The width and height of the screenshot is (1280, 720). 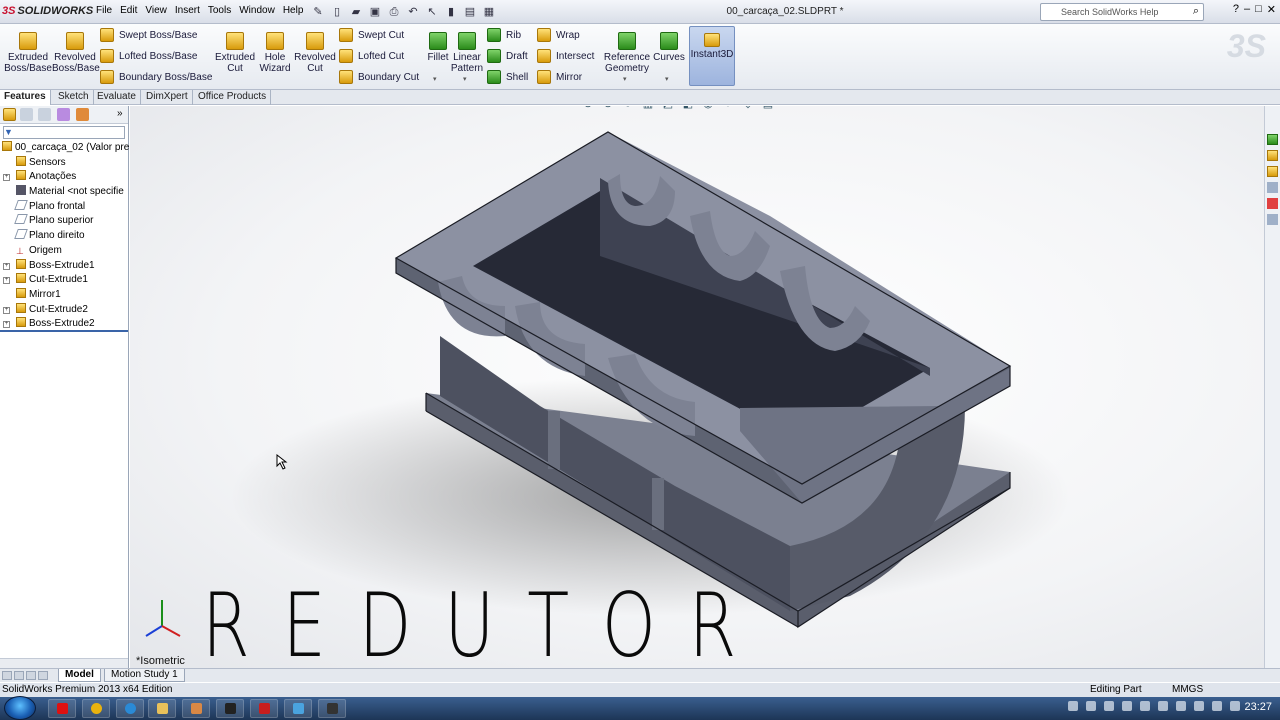 What do you see at coordinates (64, 207) in the screenshot?
I see `tree-item-front-plane: Plano frontal` at bounding box center [64, 207].